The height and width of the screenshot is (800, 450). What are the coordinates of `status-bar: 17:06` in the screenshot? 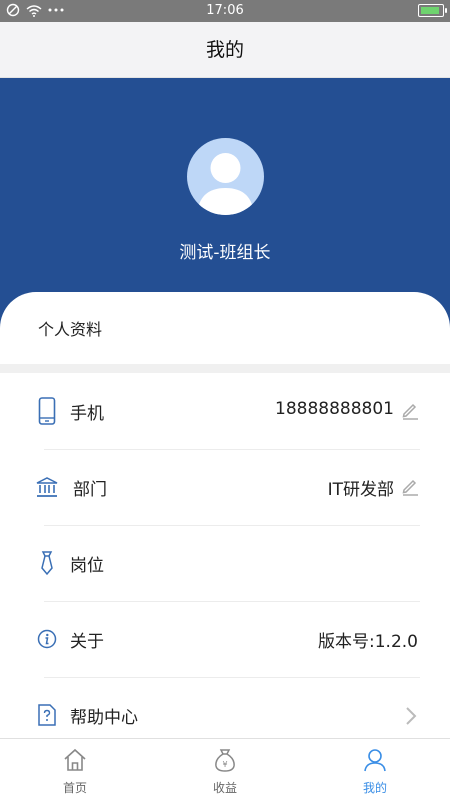 It's located at (225, 11).